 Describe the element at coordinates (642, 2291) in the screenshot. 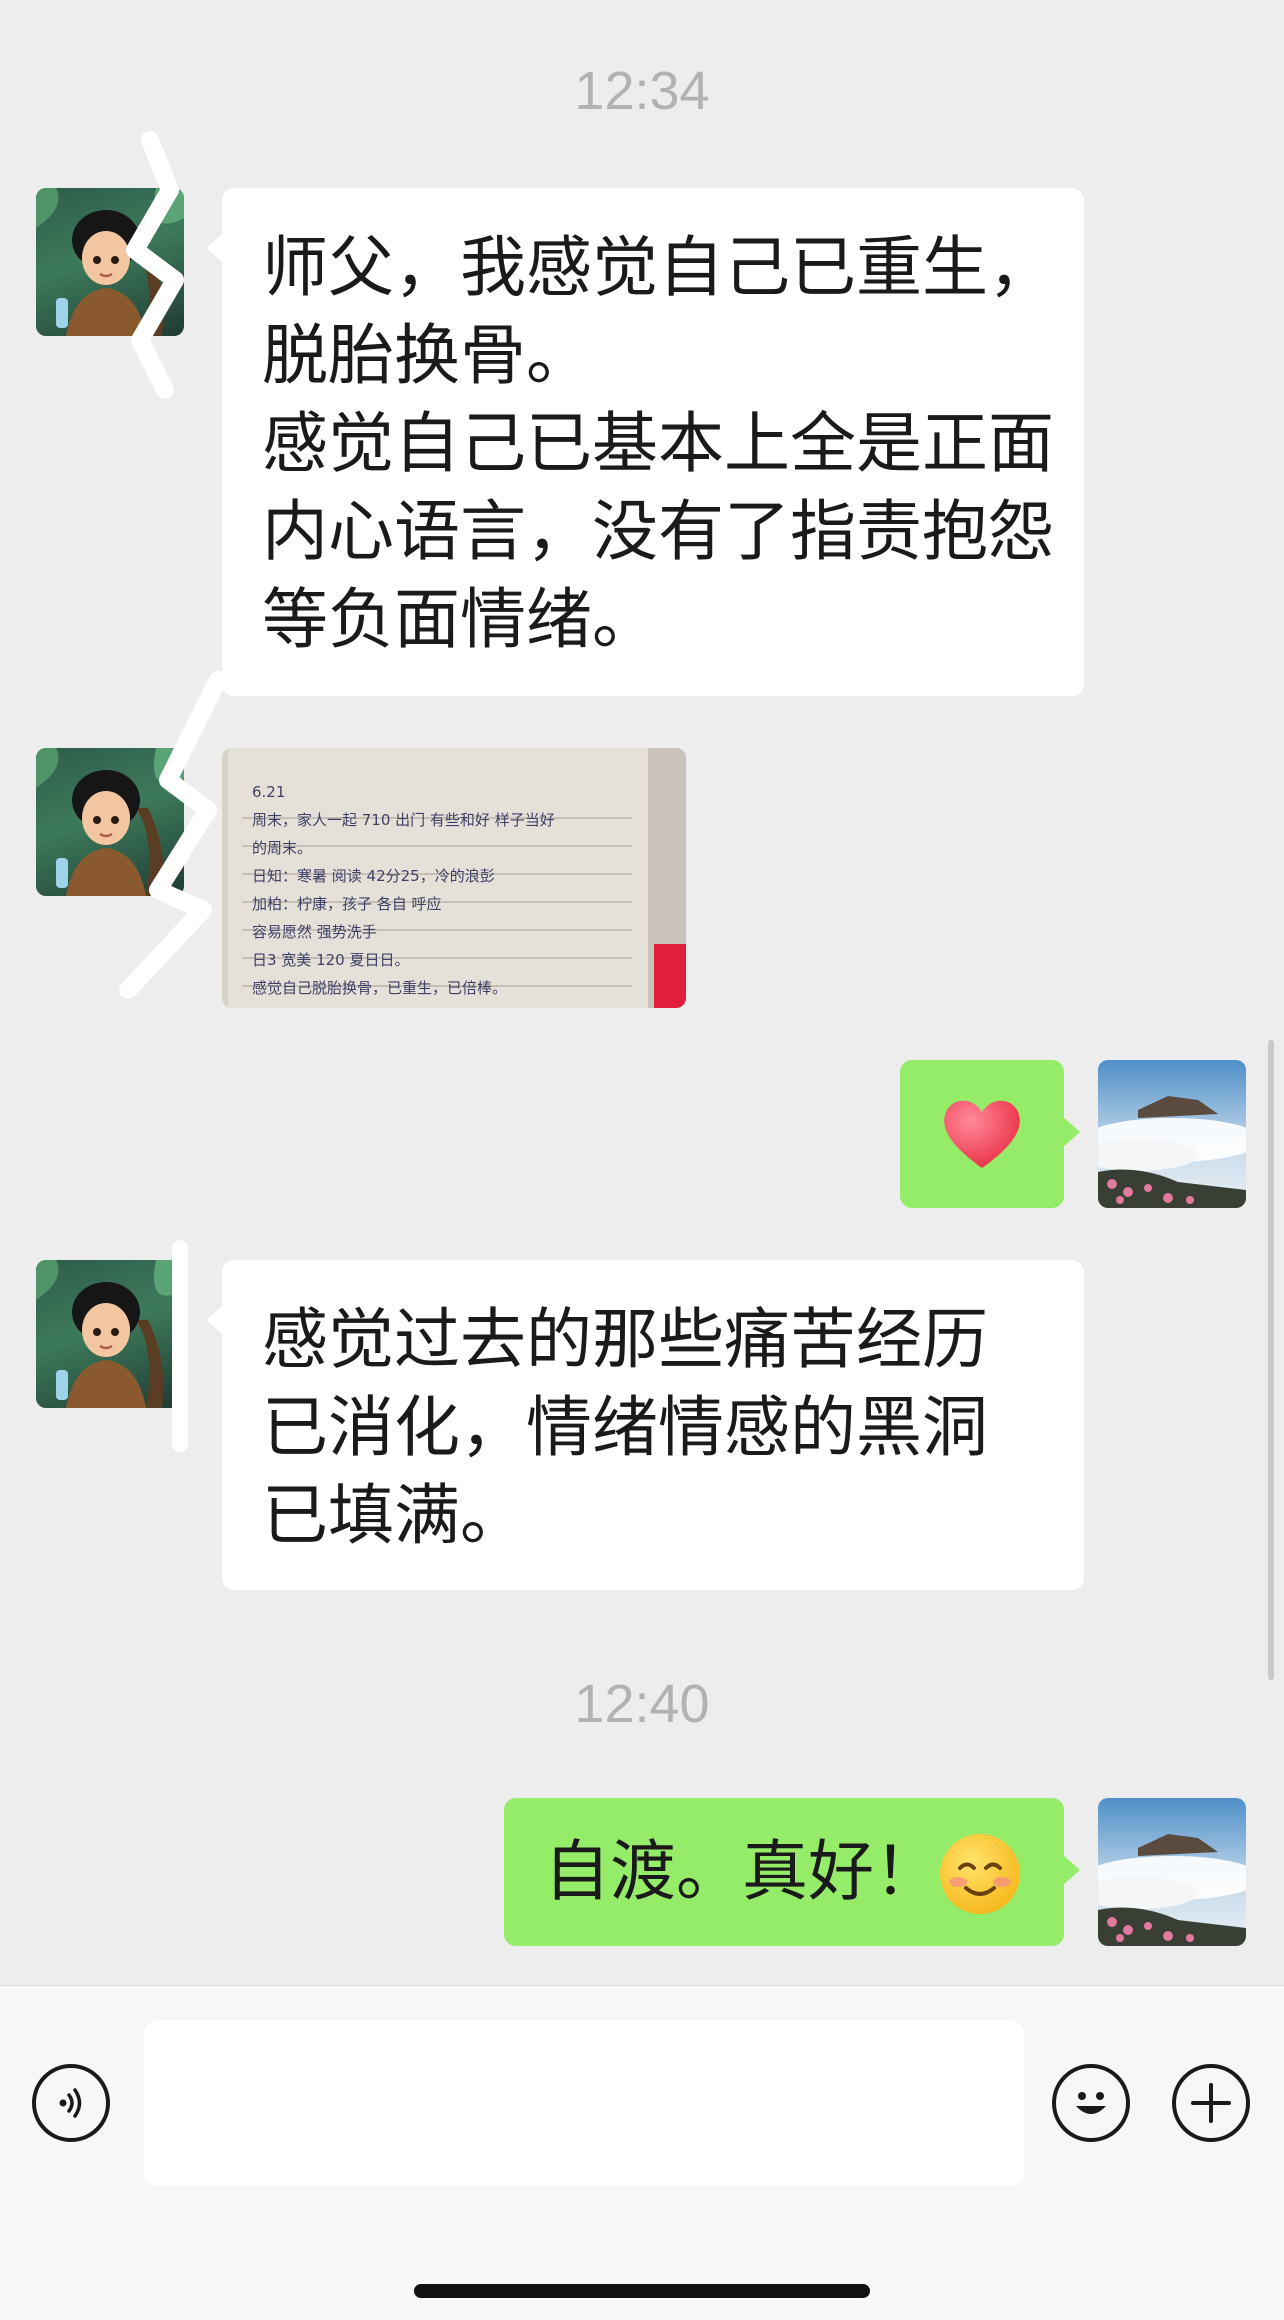

I see `home-indicator` at that location.